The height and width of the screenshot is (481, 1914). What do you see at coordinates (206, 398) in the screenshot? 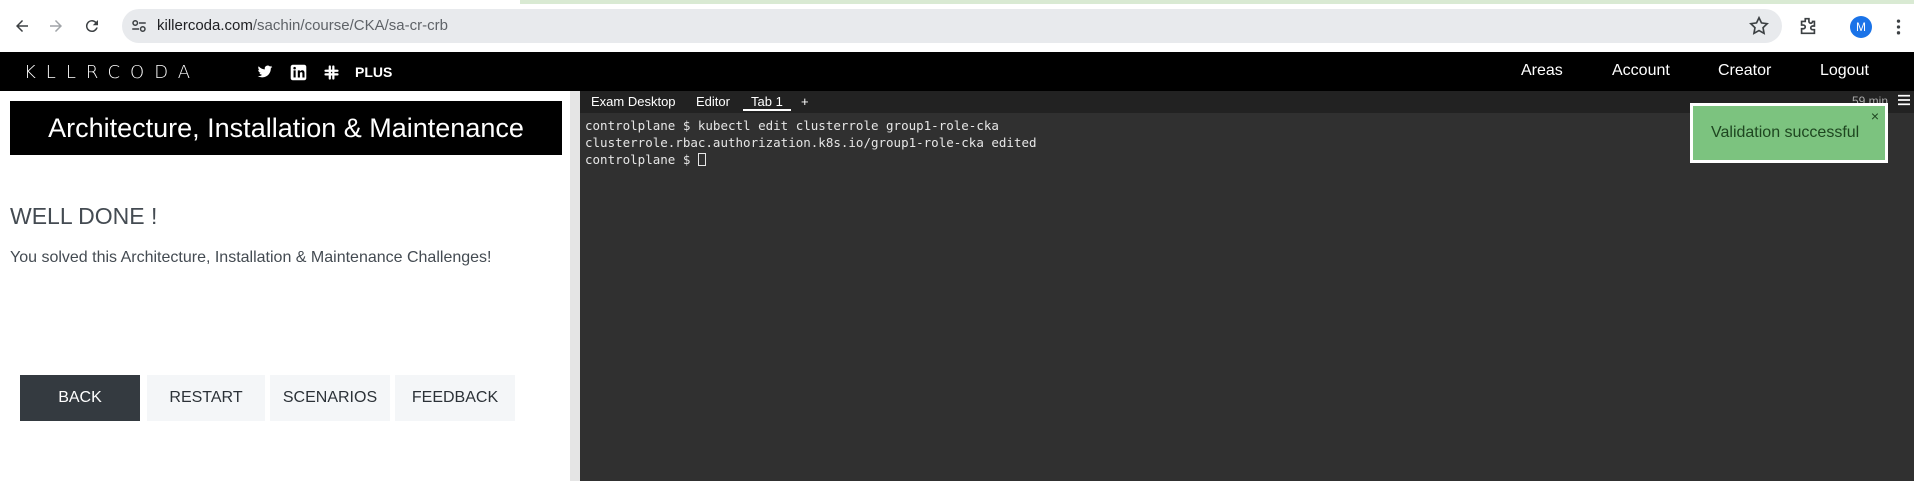
I see `restart-button: RESTART` at bounding box center [206, 398].